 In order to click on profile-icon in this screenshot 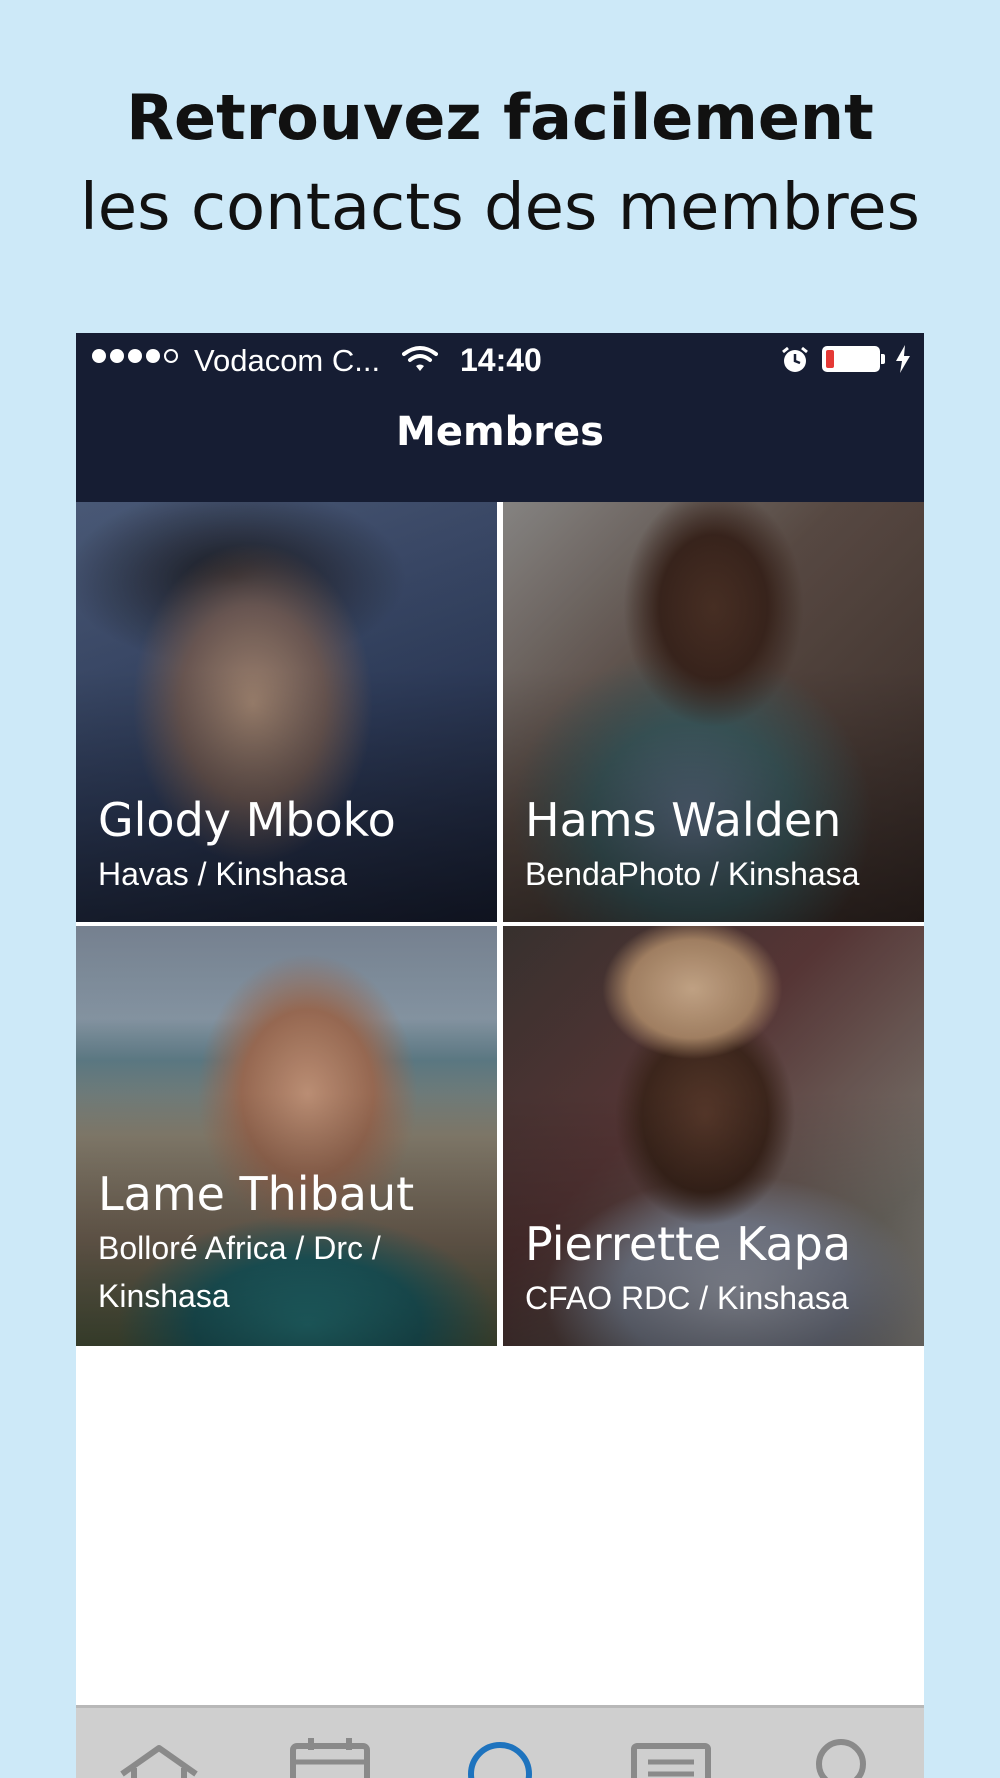, I will do `click(841, 1756)`.